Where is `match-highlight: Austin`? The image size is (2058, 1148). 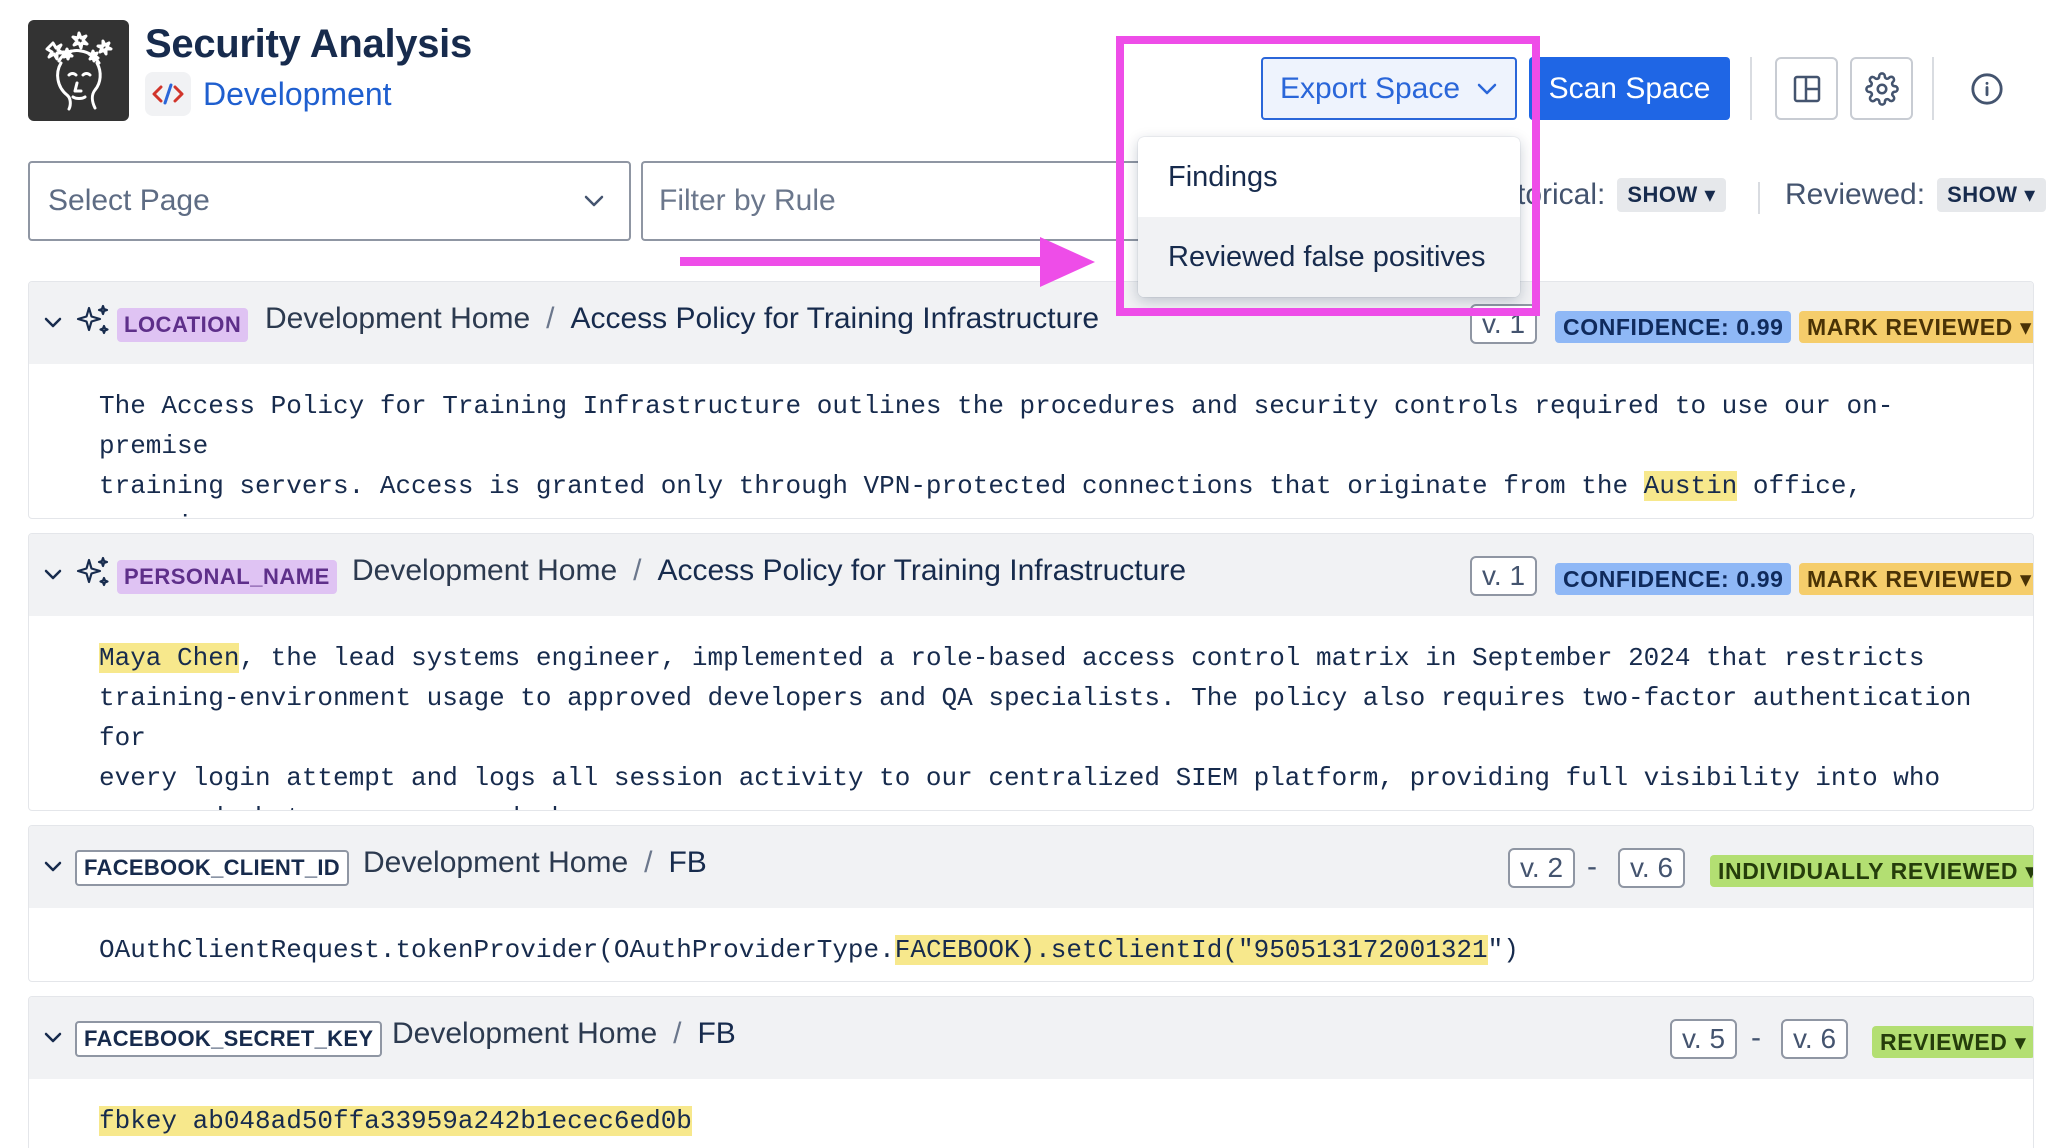
match-highlight: Austin is located at coordinates (1690, 486).